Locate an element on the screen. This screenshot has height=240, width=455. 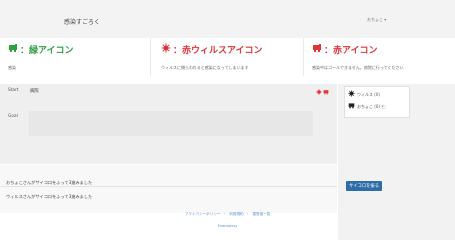
legend-desc-green: 感染 is located at coordinates (12, 67).